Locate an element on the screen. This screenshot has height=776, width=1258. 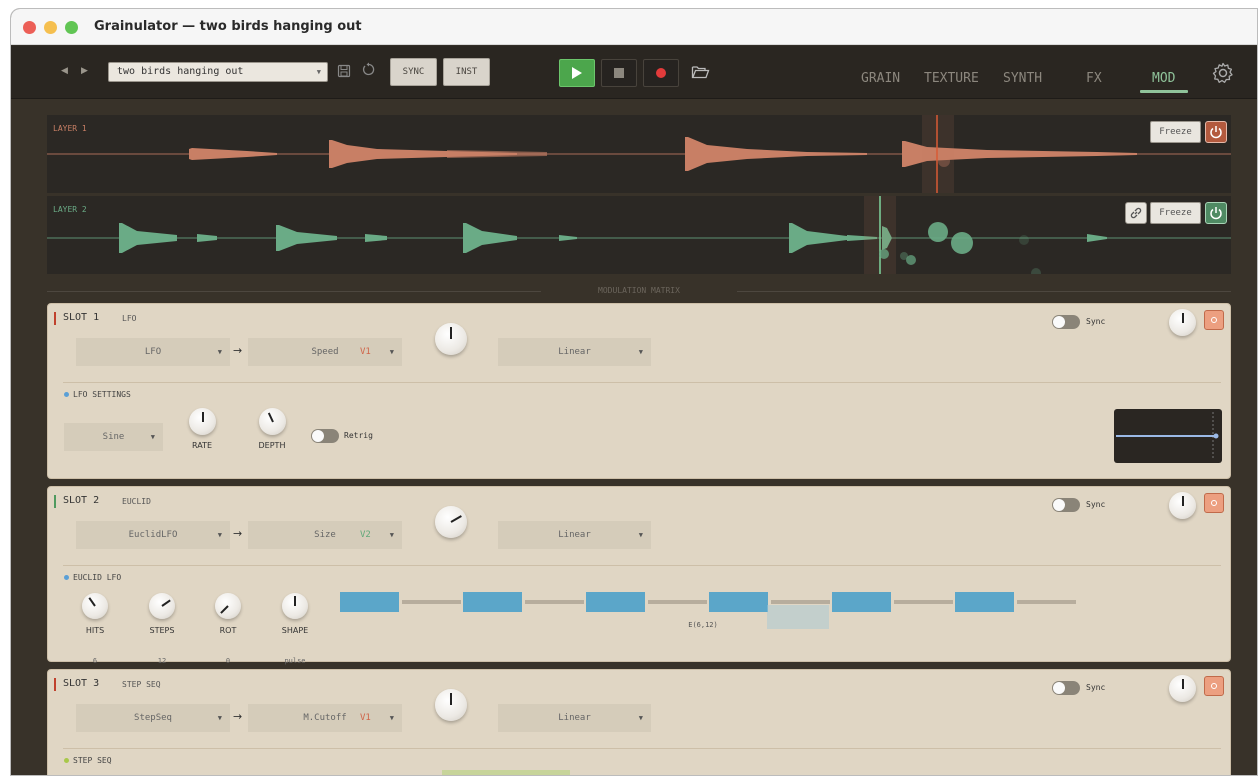
slot-2-source-select: EuclidLFO ▼ is located at coordinates (153, 535).